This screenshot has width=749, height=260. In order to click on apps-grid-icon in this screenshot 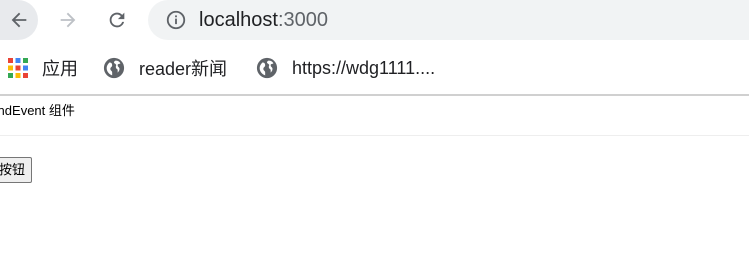, I will do `click(18, 68)`.